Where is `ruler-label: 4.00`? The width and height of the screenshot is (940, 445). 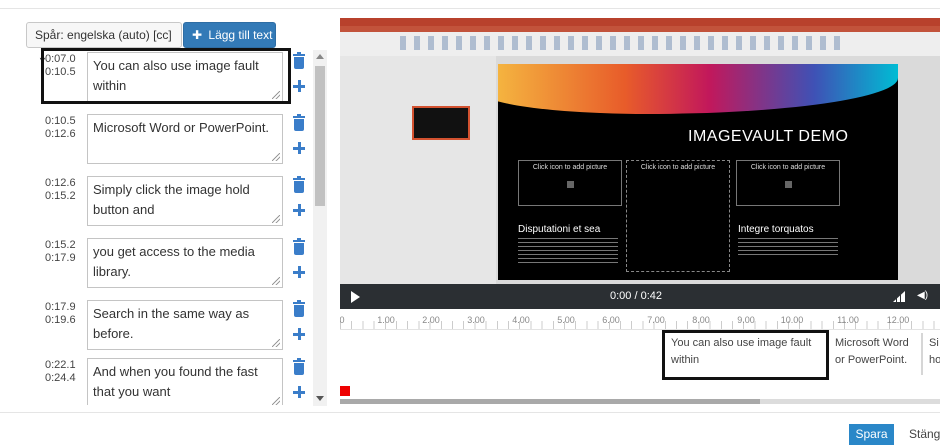 ruler-label: 4.00 is located at coordinates (521, 320).